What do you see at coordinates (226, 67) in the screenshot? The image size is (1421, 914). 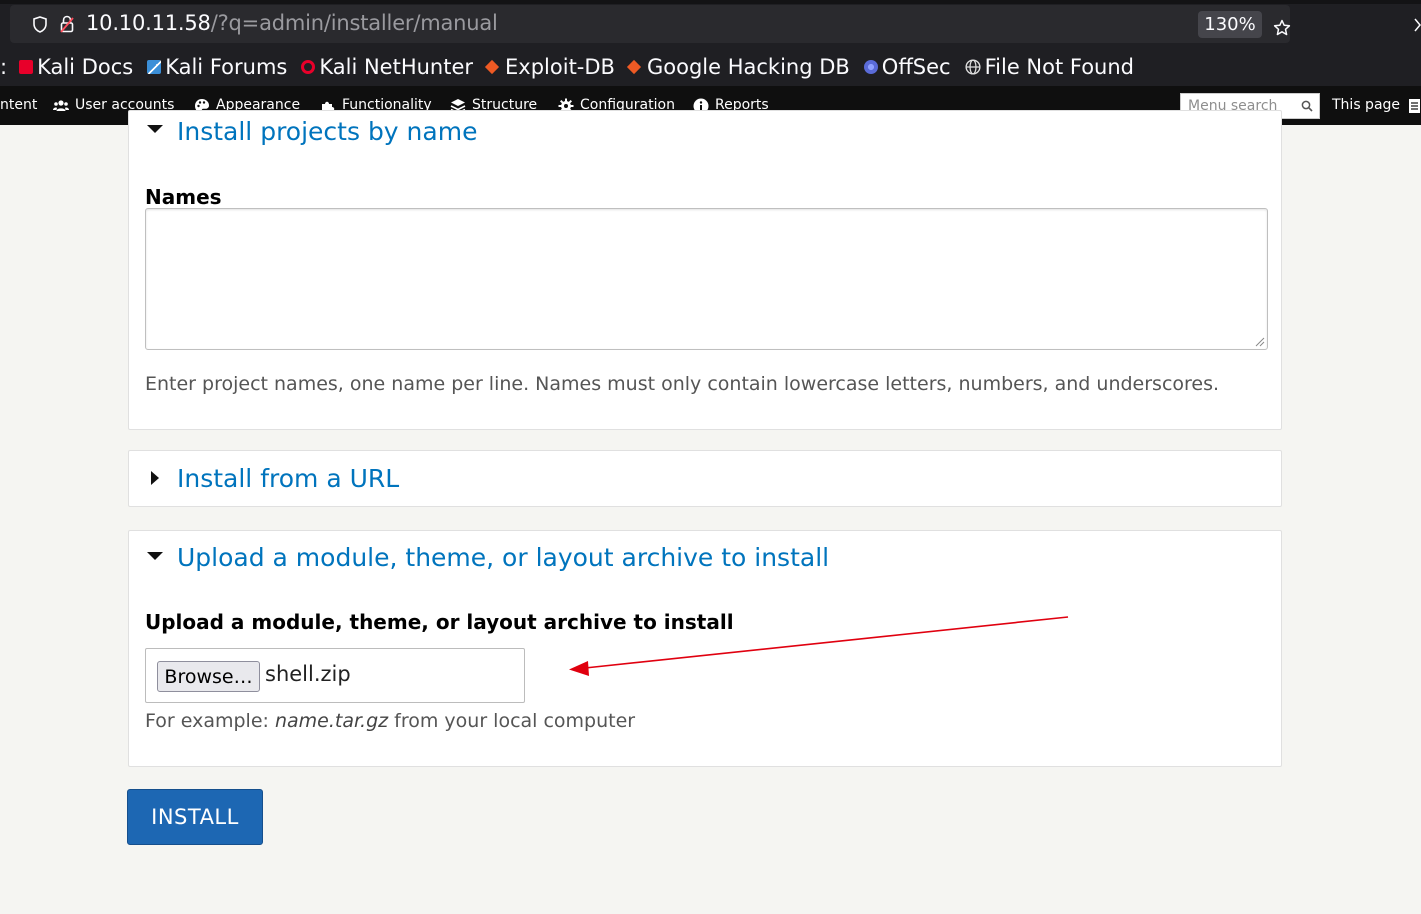 I see `bookmark-label: Kali Forums` at bounding box center [226, 67].